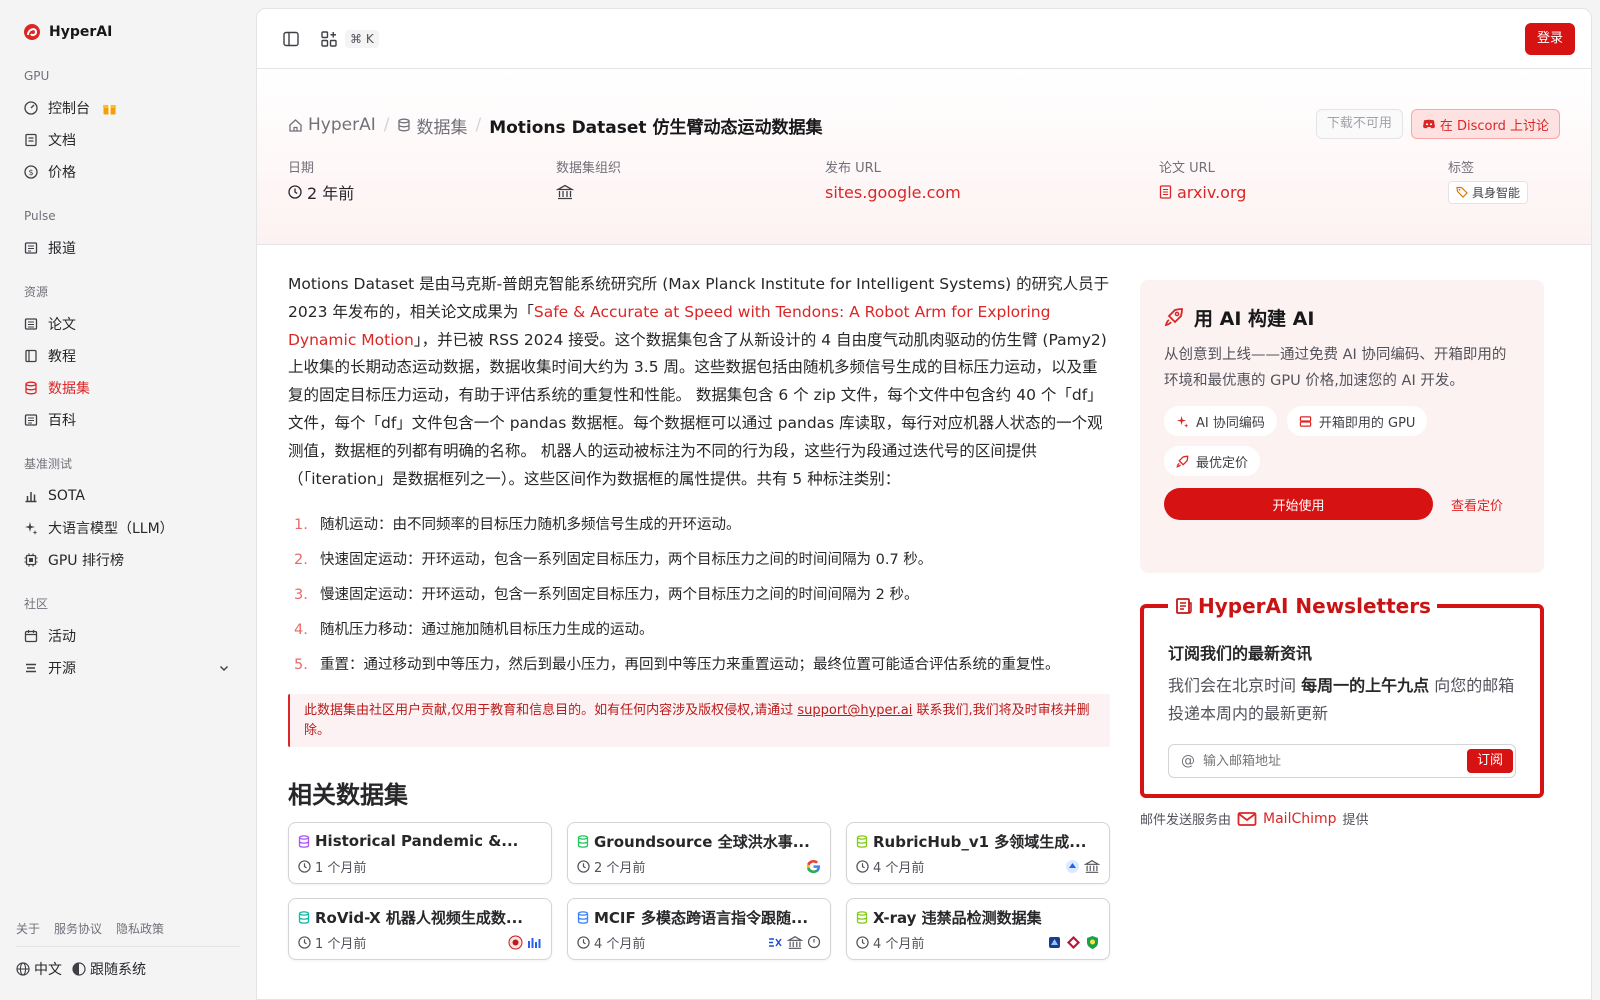 The height and width of the screenshot is (1000, 1600). I want to click on privacy-link: 隐私政策, so click(140, 928).